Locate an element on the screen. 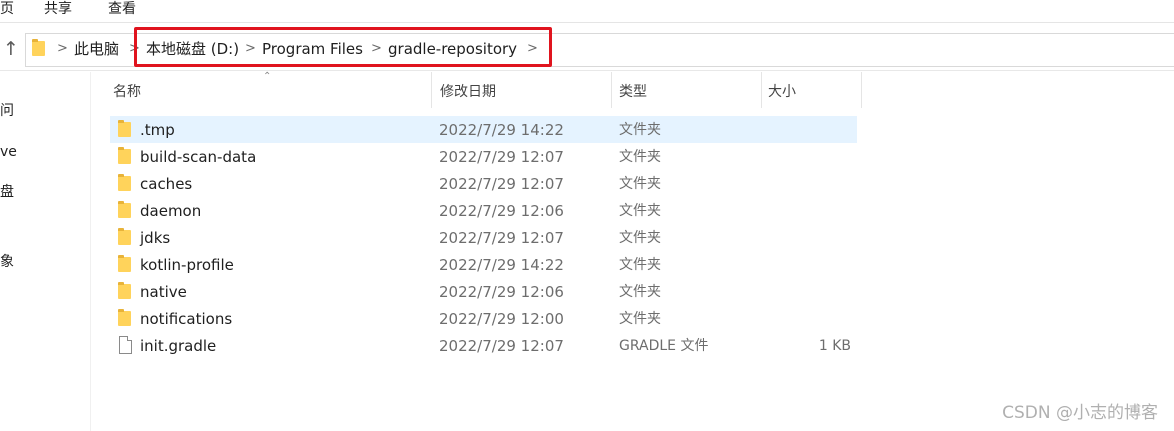  file-type: GRADLE 文件 is located at coordinates (664, 346).